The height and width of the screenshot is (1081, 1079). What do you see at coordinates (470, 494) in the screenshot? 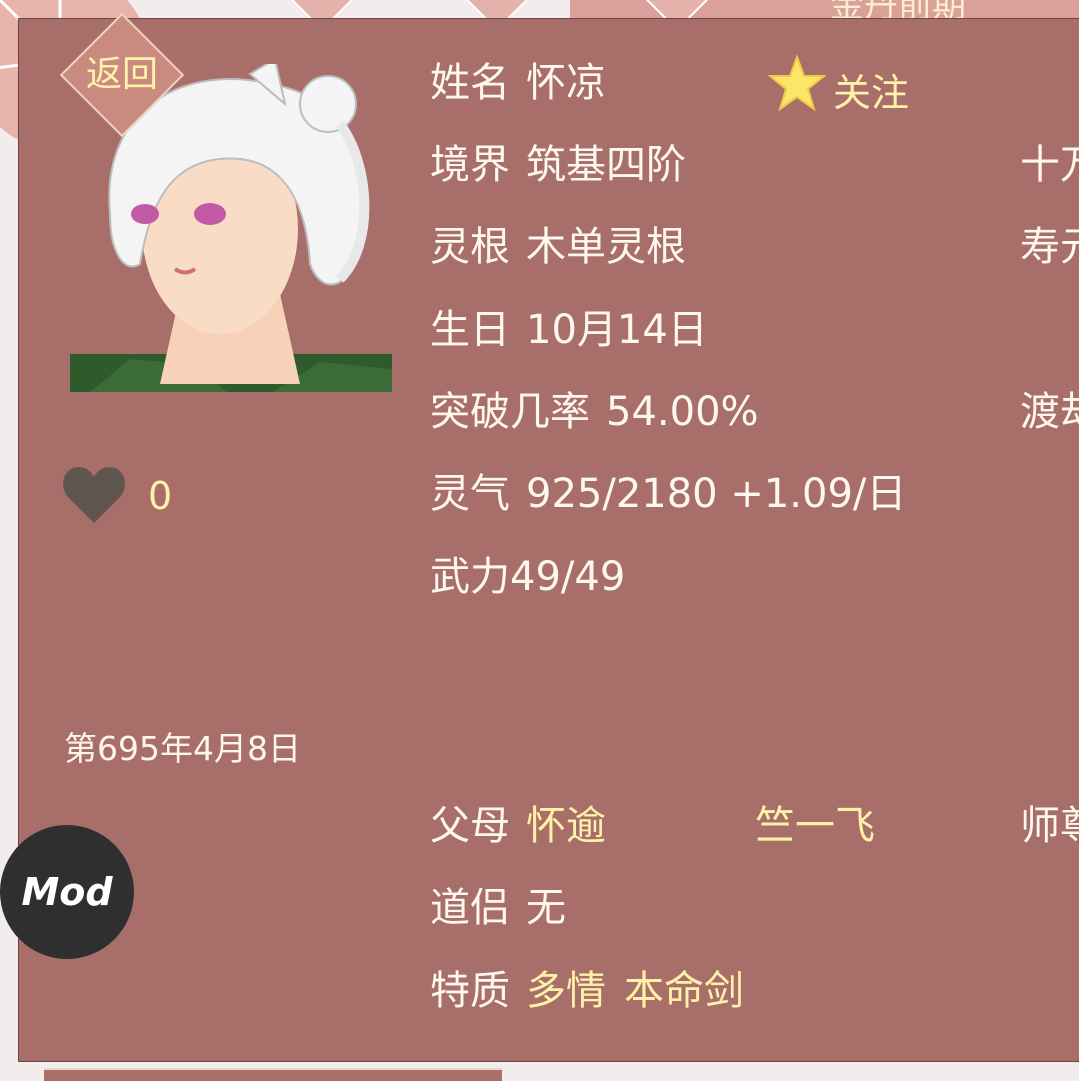
I see `qi-label: 灵气` at bounding box center [470, 494].